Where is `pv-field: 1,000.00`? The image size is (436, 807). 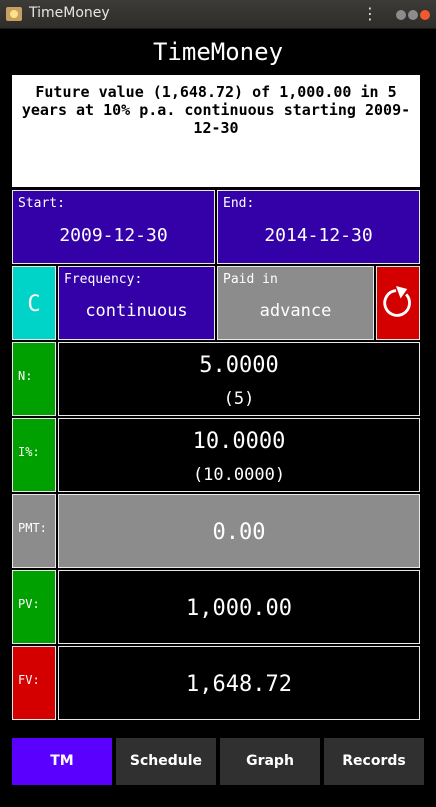 pv-field: 1,000.00 is located at coordinates (239, 607).